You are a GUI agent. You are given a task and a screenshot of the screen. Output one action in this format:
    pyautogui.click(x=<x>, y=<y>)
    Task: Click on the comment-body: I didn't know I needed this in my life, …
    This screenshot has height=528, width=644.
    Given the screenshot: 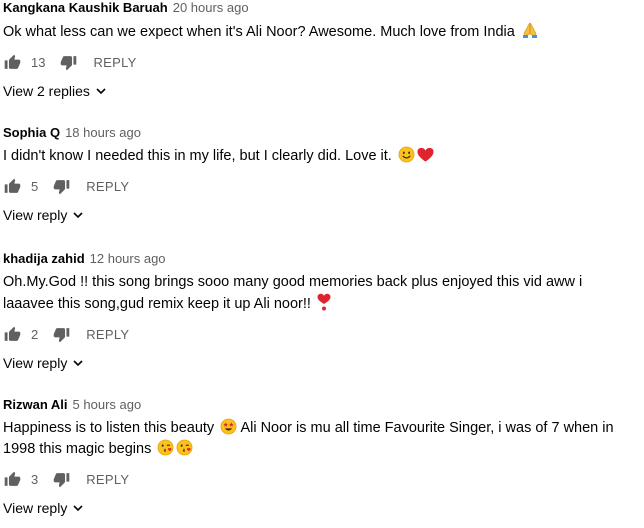 What is the action you would take?
    pyautogui.click(x=197, y=156)
    